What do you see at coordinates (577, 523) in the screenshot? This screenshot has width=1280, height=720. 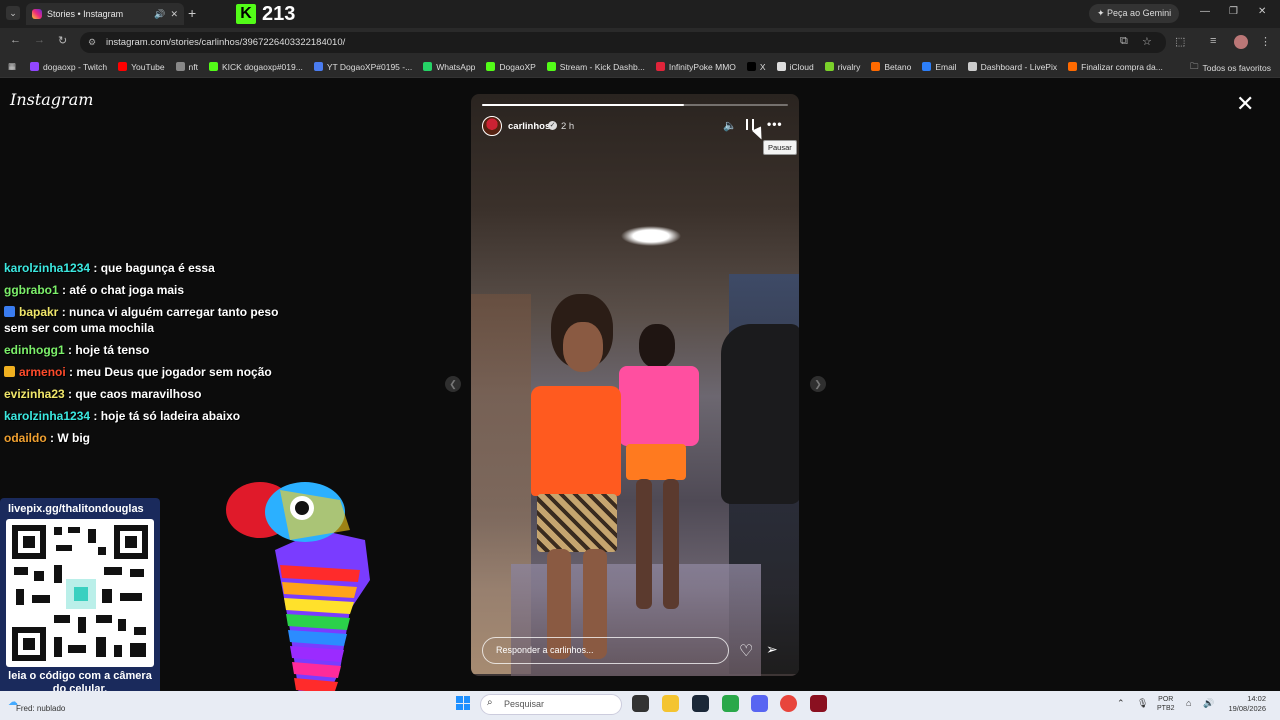 I see `story-scene-person1-shorts` at bounding box center [577, 523].